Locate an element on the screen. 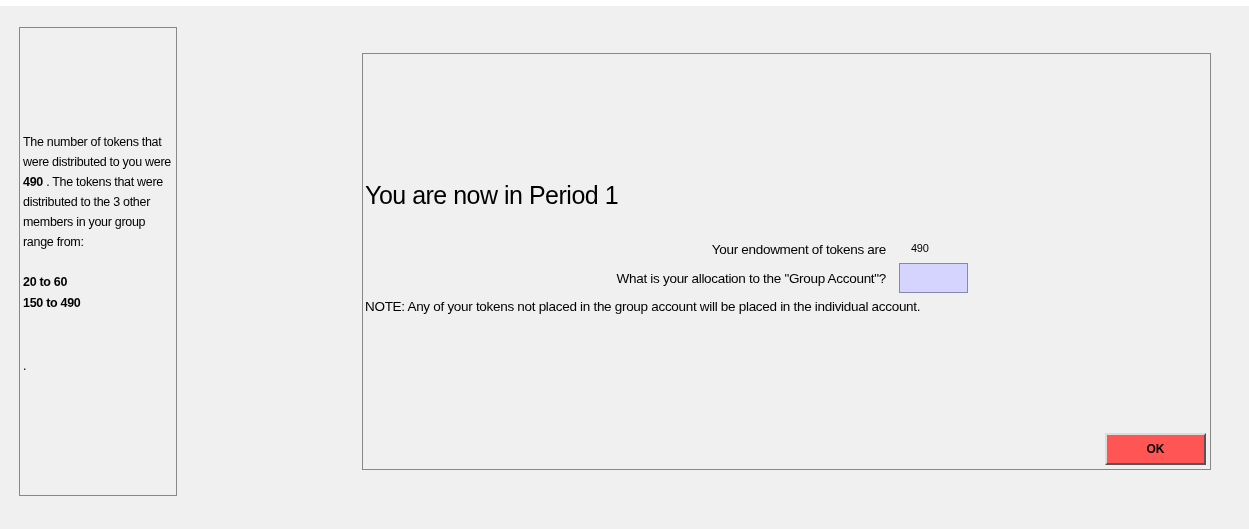 This screenshot has height=529, width=1249. endowment-value: 490 is located at coordinates (920, 248).